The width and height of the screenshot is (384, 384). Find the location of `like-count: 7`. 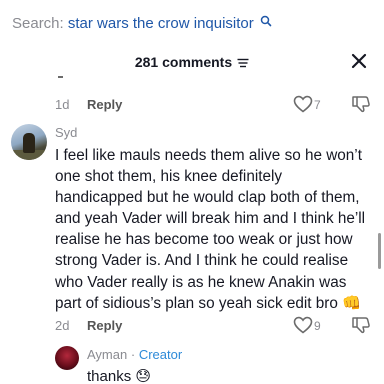

like-count: 7 is located at coordinates (317, 105).